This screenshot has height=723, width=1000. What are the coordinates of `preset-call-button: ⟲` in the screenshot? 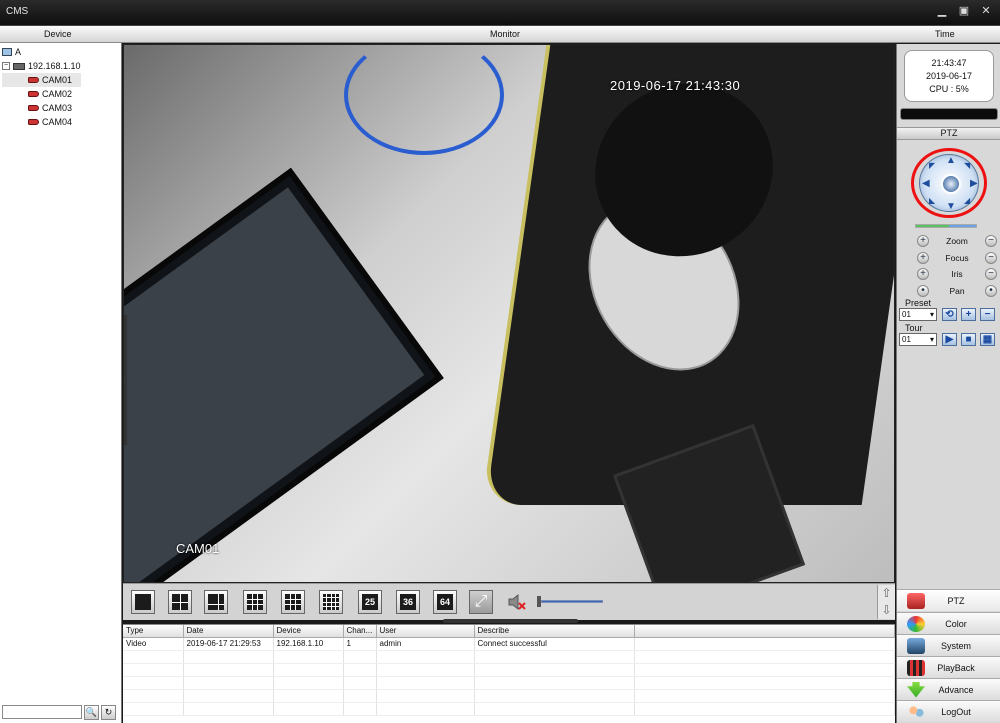 It's located at (949, 314).